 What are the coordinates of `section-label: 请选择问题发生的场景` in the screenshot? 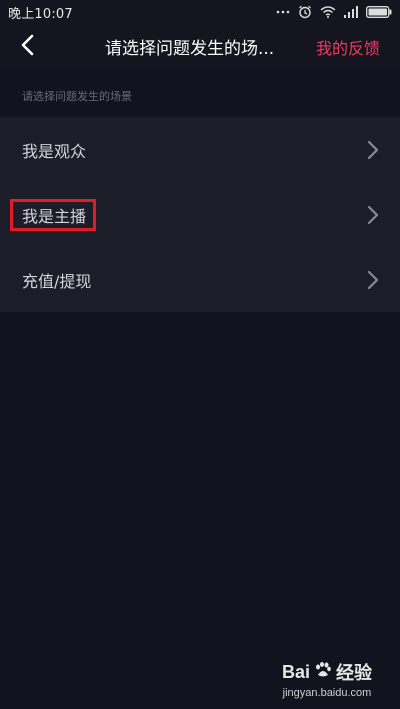 It's located at (77, 96).